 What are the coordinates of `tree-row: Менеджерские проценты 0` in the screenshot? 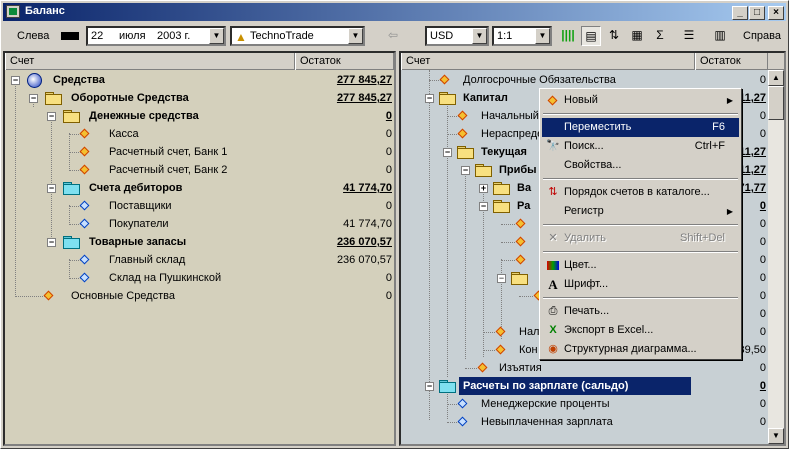 It's located at (584, 404).